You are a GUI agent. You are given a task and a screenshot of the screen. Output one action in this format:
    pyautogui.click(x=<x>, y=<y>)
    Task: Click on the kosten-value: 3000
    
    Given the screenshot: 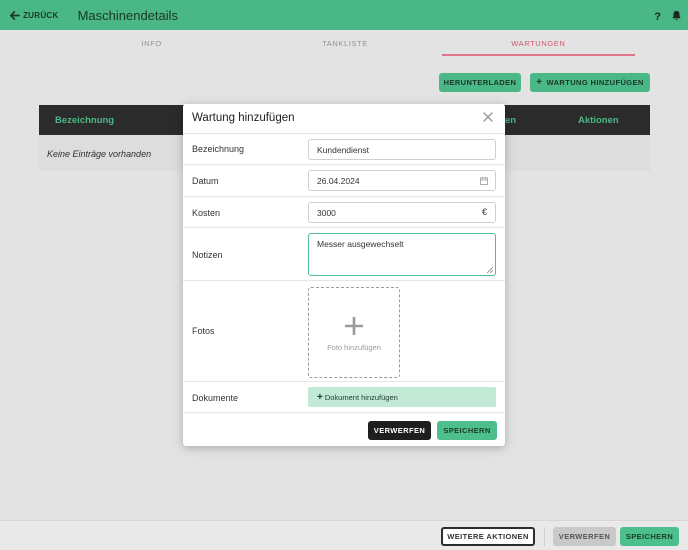 What is the action you would take?
    pyautogui.click(x=326, y=213)
    